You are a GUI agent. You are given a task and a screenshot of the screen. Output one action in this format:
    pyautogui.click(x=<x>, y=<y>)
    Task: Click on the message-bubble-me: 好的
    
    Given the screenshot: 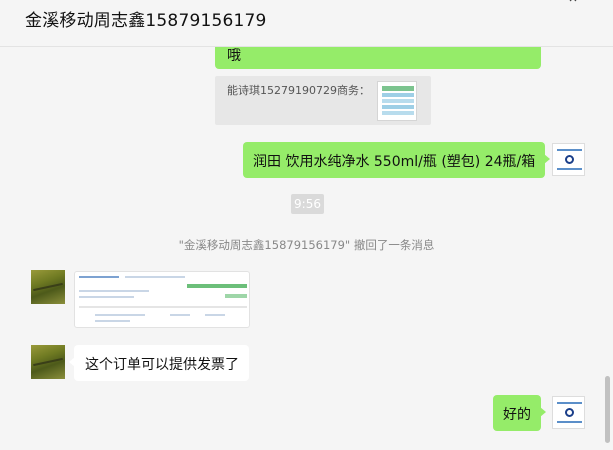 What is the action you would take?
    pyautogui.click(x=519, y=413)
    